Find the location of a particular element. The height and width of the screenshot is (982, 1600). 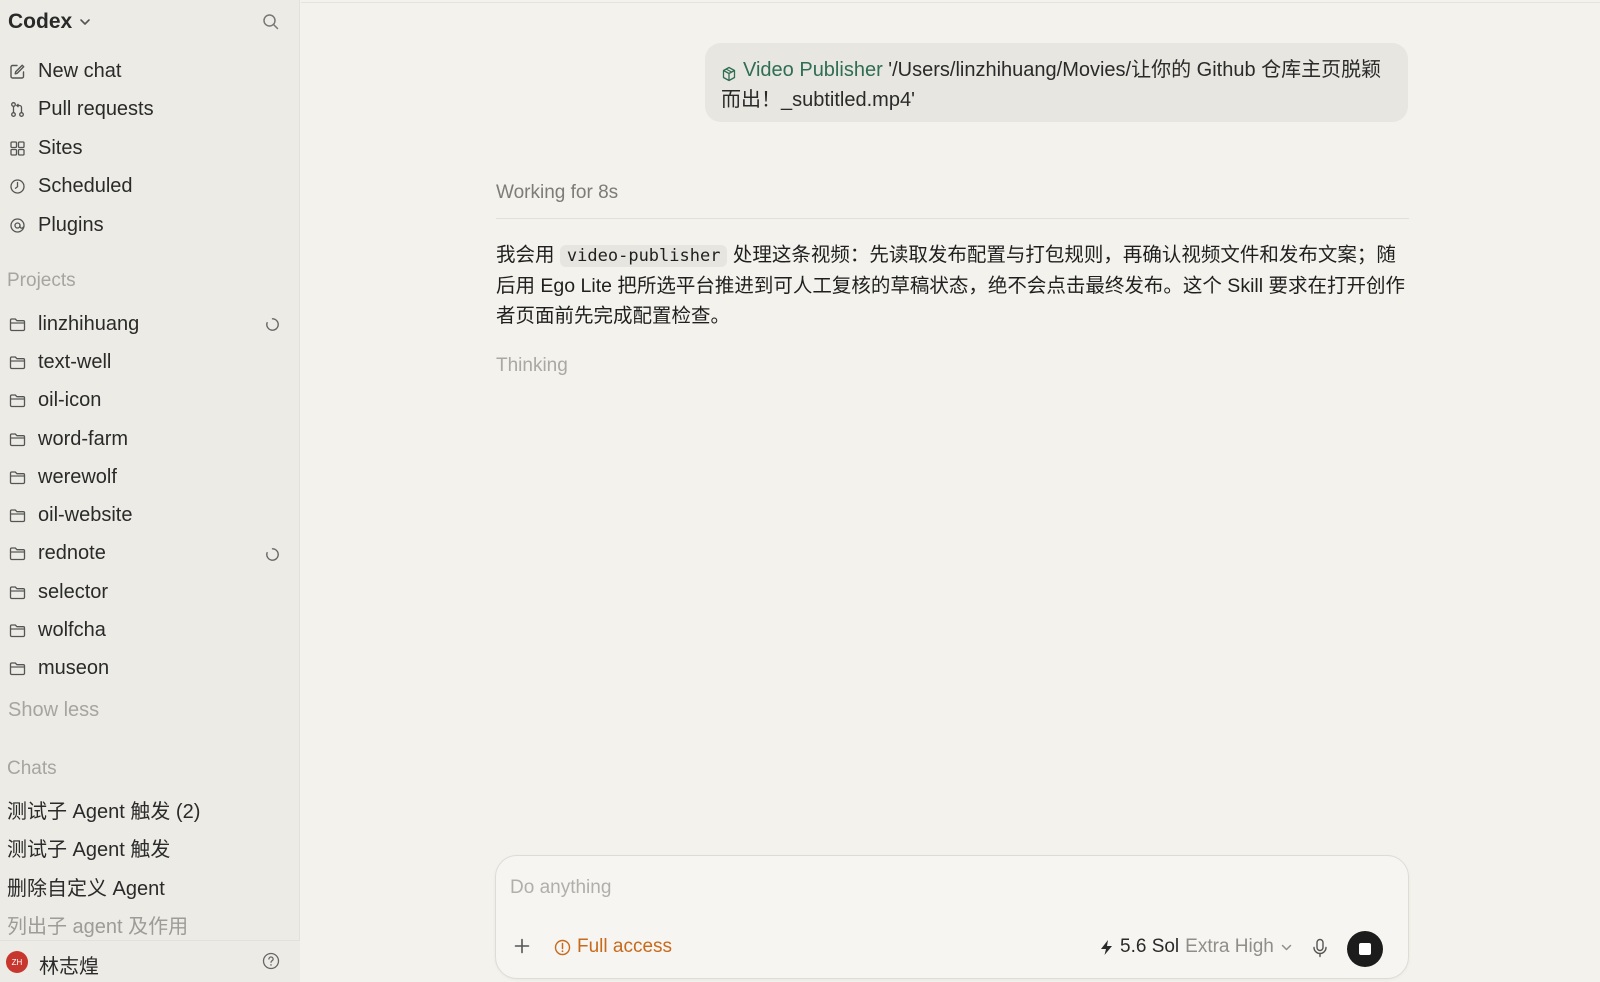

project-item: museon is located at coordinates (150, 669).